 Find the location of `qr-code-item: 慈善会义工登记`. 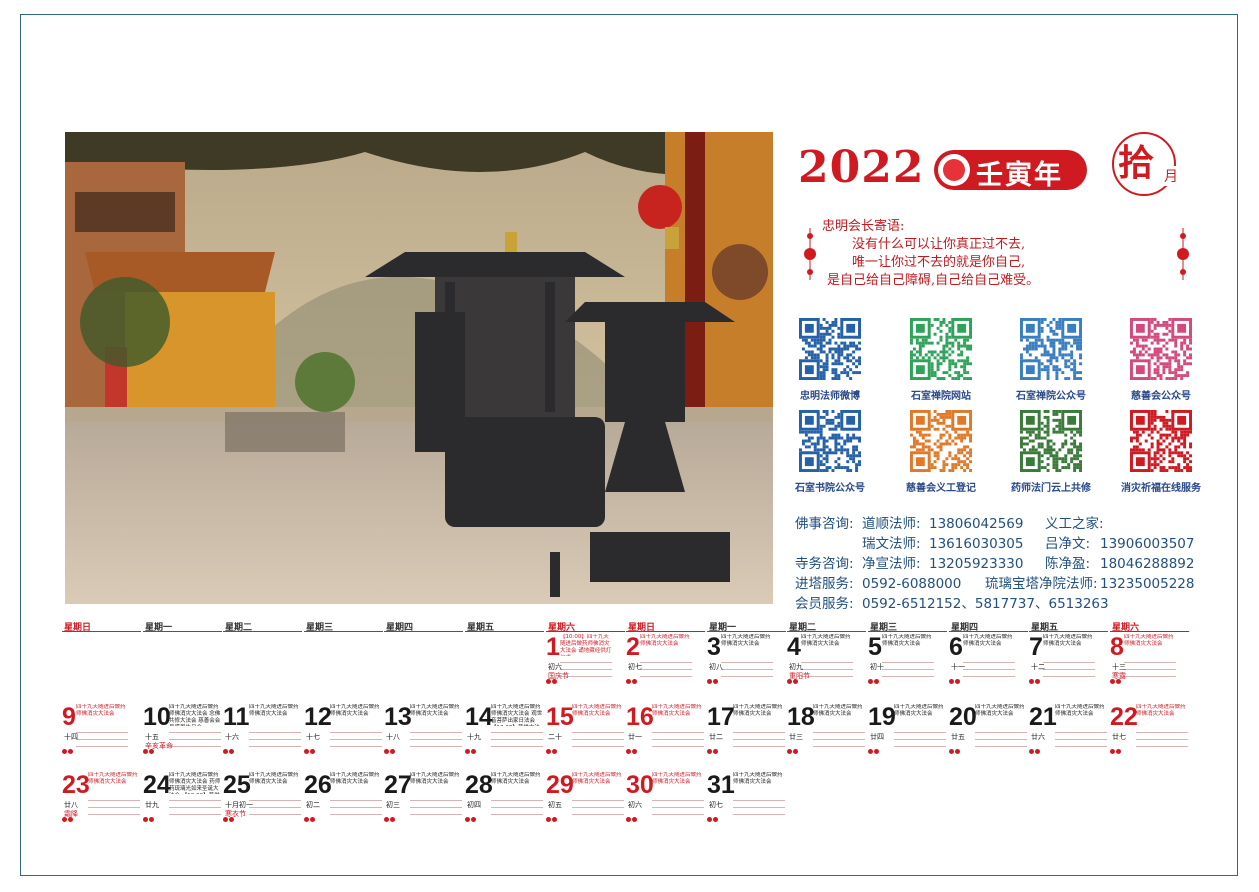

qr-code-item: 慈善会义工登记 is located at coordinates (941, 452).